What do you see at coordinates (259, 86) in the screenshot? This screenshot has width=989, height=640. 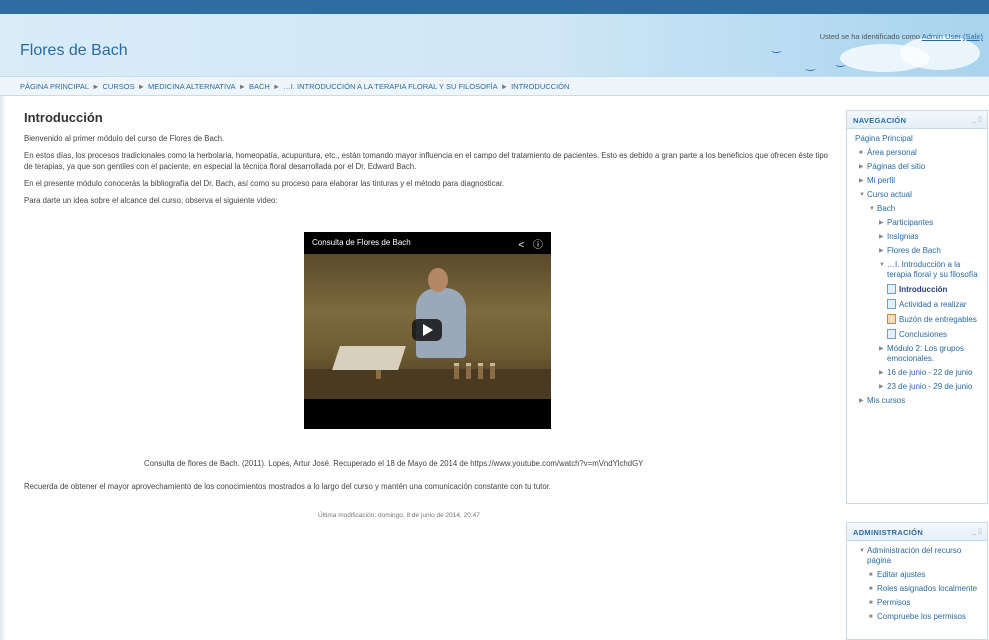 I see `breadcrumb-course: BACH` at bounding box center [259, 86].